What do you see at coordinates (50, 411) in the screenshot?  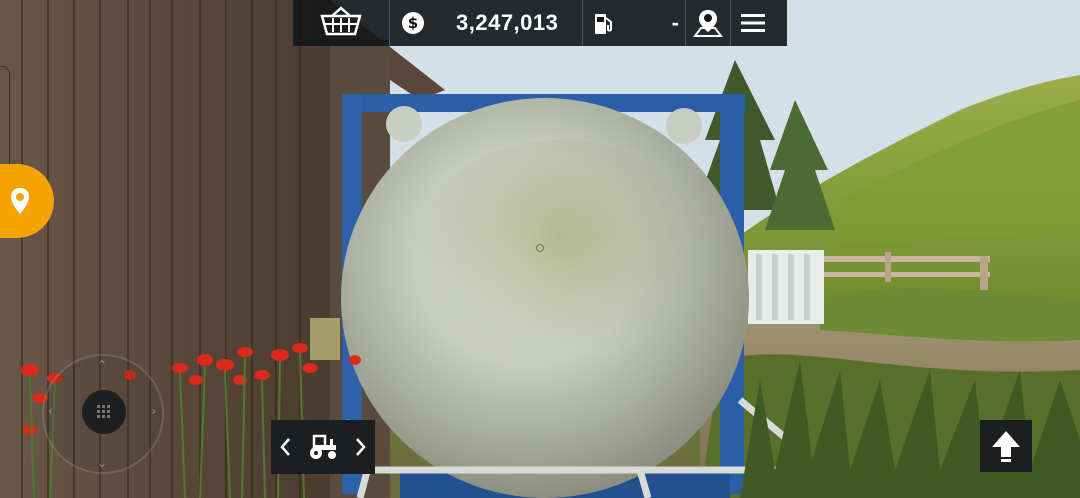 I see `chevron-left-icon: ‹` at bounding box center [50, 411].